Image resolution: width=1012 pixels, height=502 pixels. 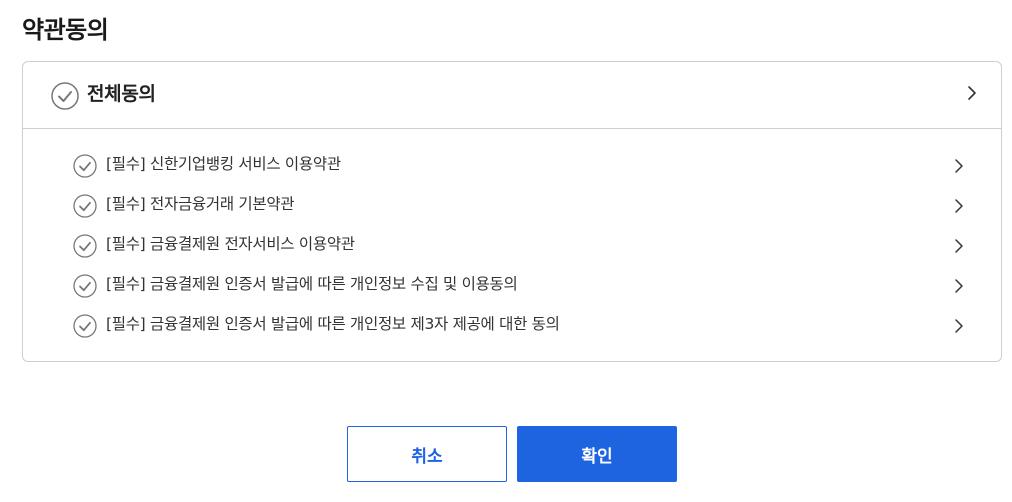 I want to click on term-label: [필수] 금융결제원 인증서 발급에 따른 개인정보 수집 및 이용동의, so click(x=312, y=284).